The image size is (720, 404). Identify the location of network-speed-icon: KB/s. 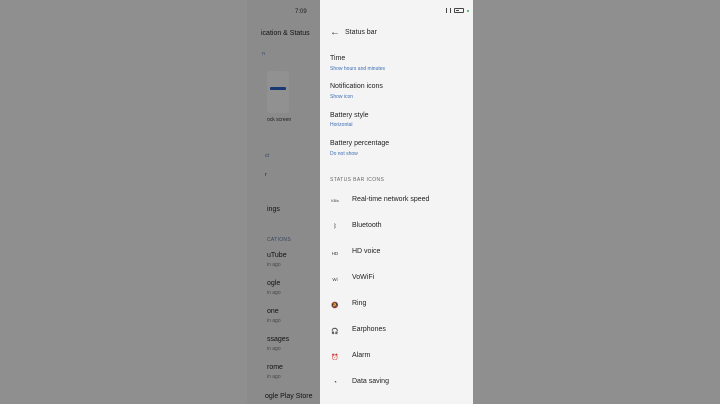
(335, 201).